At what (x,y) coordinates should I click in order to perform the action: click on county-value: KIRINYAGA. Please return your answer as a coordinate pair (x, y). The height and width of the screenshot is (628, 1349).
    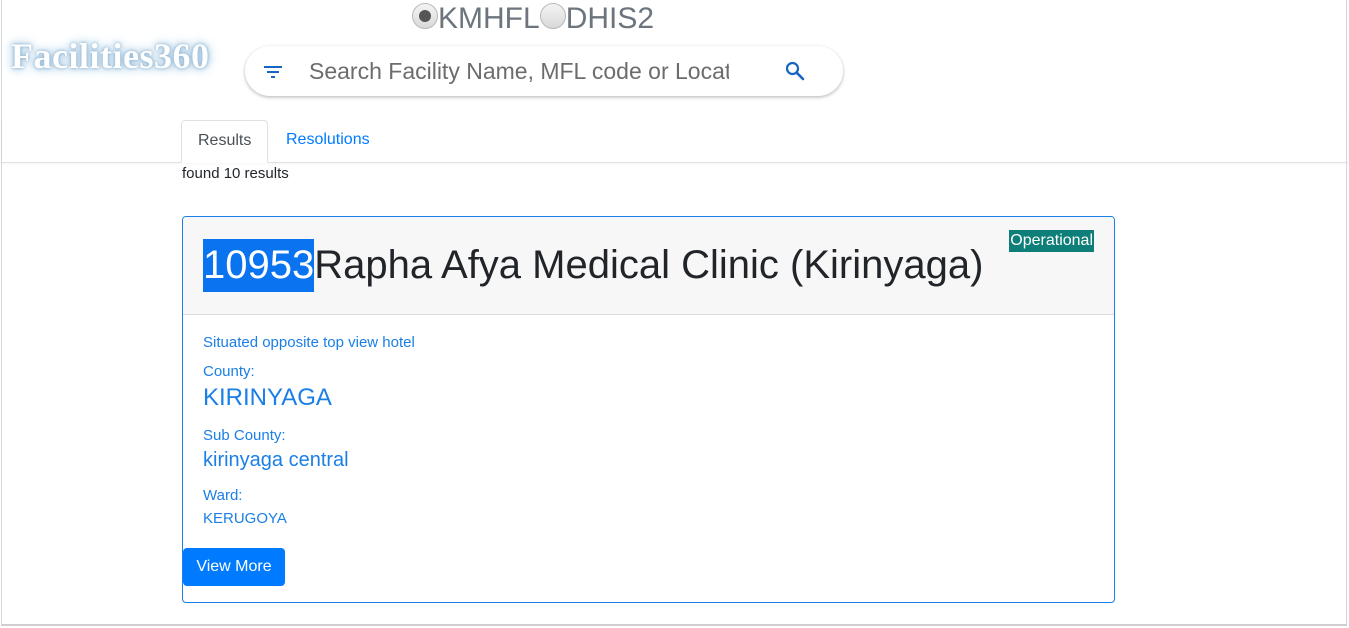
    Looking at the image, I should click on (267, 397).